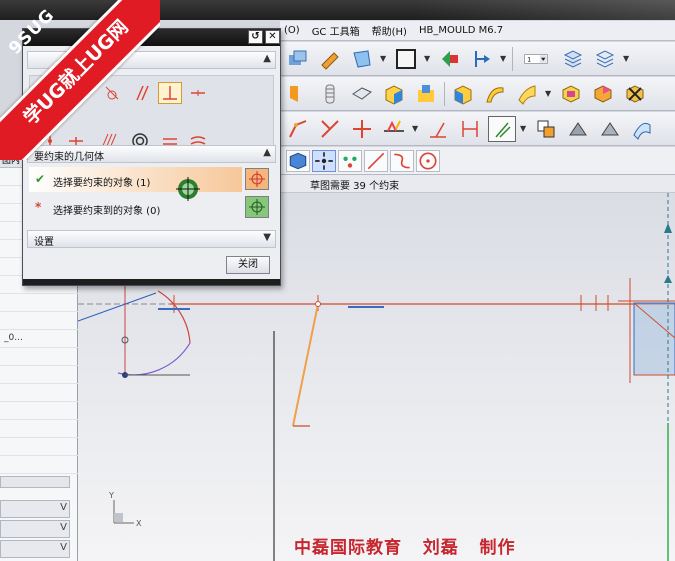  What do you see at coordinates (394, 129) in the screenshot?
I see `sketch-mirror-icon` at bounding box center [394, 129].